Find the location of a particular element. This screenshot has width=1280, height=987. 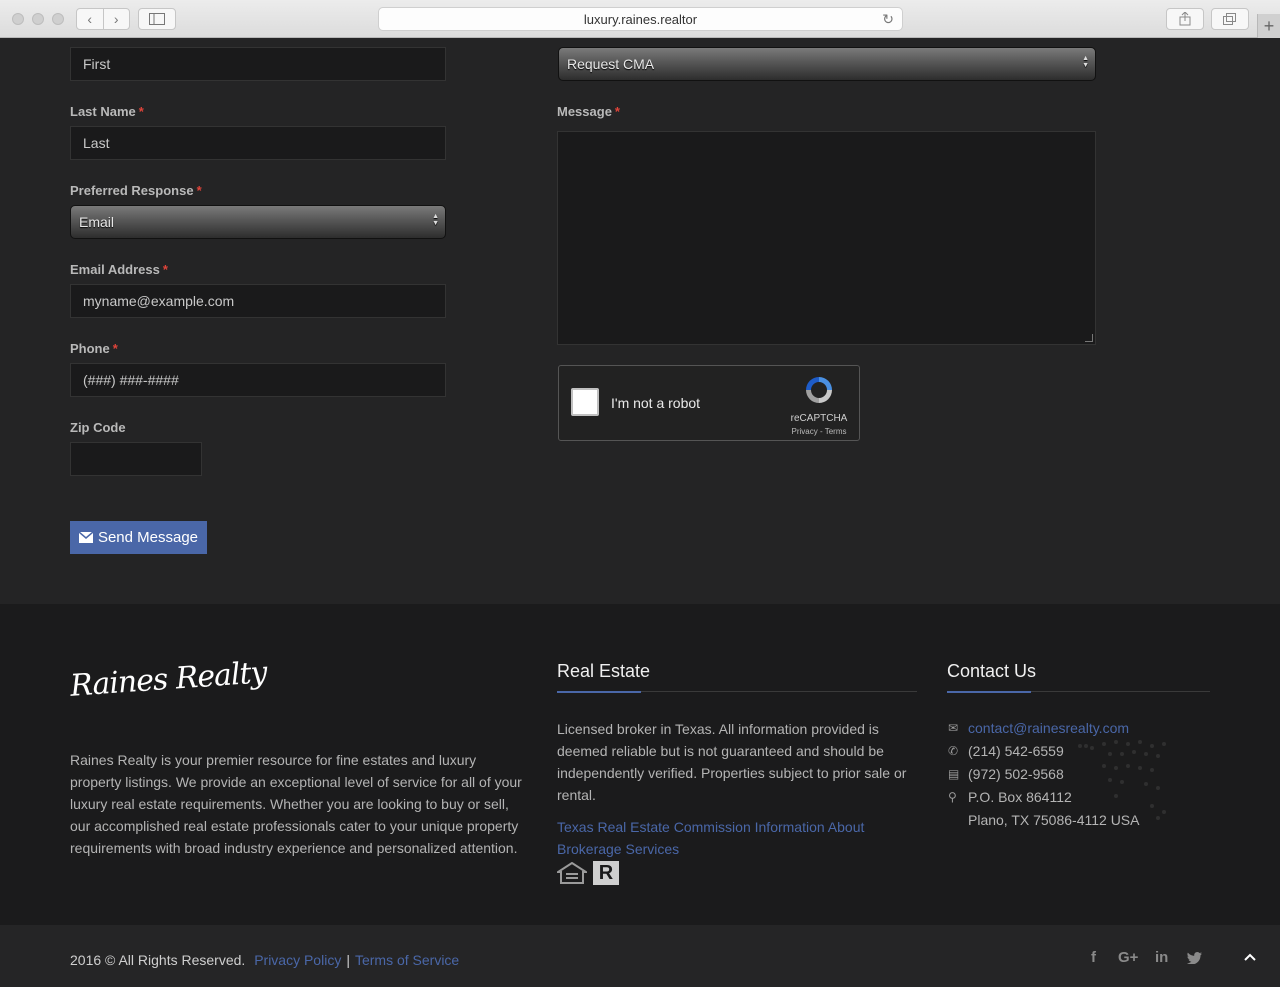

forward-button: › is located at coordinates (116, 19).